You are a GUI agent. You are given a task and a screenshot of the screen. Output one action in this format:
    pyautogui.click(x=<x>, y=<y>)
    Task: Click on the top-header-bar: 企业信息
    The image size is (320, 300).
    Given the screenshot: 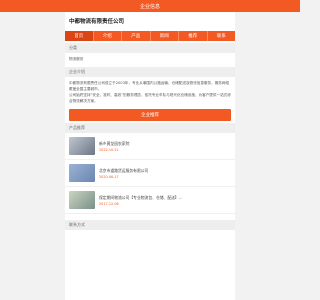 What is the action you would take?
    pyautogui.click(x=150, y=6)
    